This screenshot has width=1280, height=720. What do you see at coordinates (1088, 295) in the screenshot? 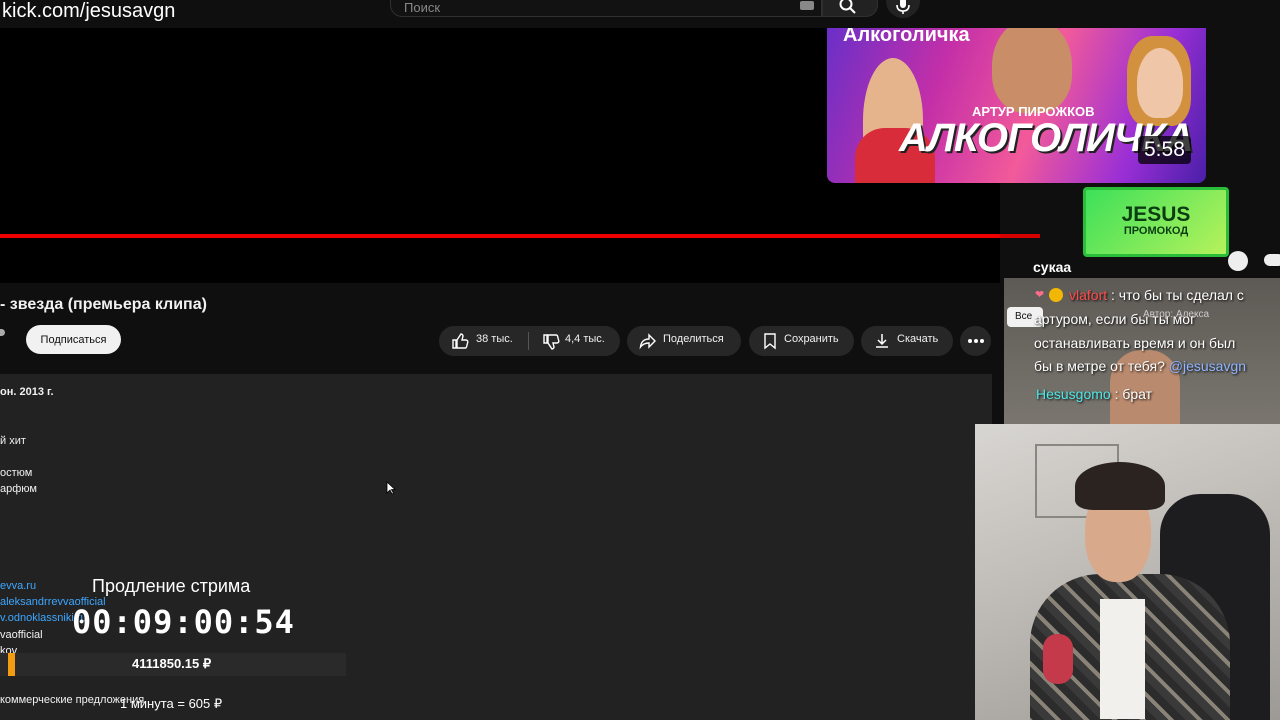
I see `chat-username: vlafort` at bounding box center [1088, 295].